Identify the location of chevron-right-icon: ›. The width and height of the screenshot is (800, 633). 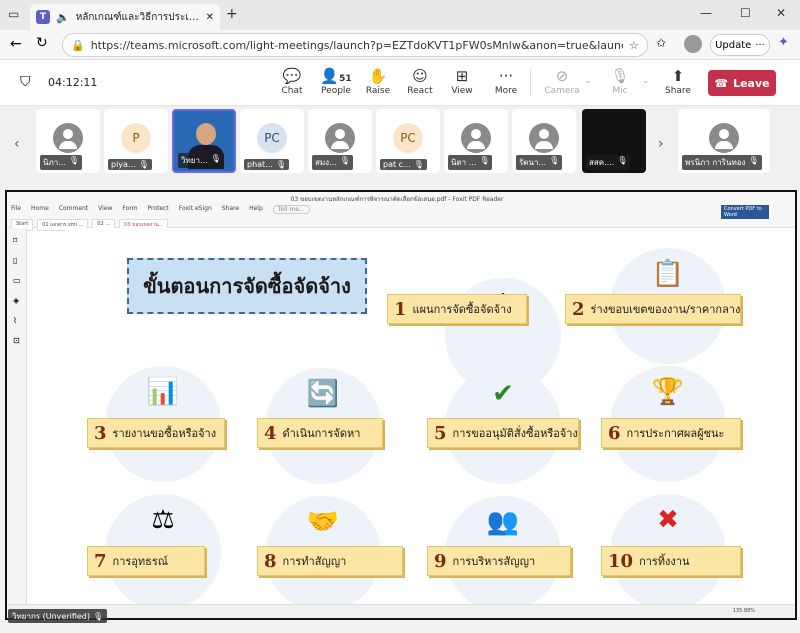
(661, 144).